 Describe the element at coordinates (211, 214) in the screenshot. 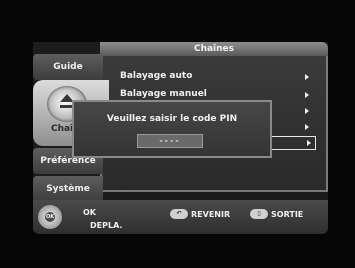

I see `back-hint: REVENIR` at that location.